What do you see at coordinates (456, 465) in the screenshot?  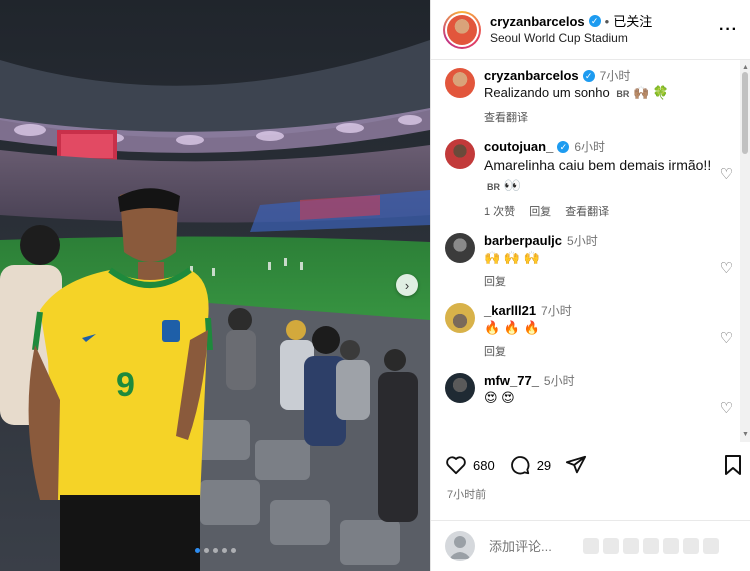 I see `heart-icon` at bounding box center [456, 465].